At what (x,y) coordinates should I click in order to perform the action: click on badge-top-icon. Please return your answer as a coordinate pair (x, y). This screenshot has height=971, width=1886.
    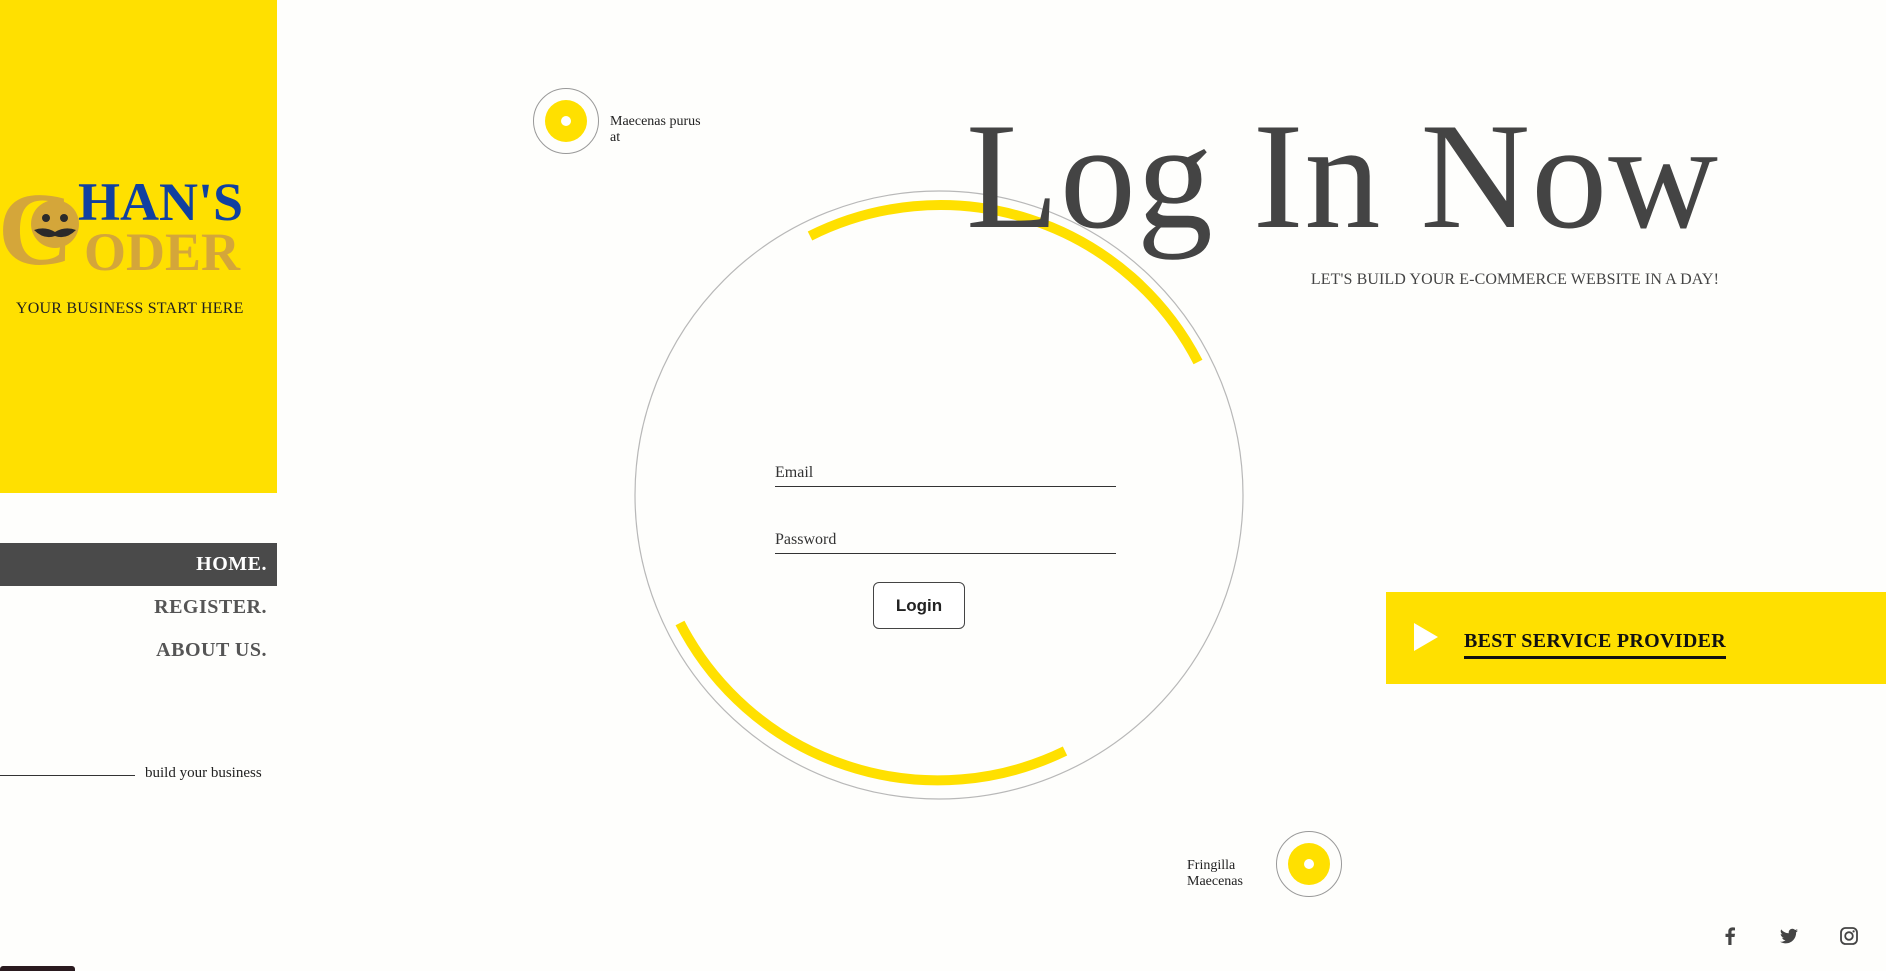
    Looking at the image, I should click on (566, 121).